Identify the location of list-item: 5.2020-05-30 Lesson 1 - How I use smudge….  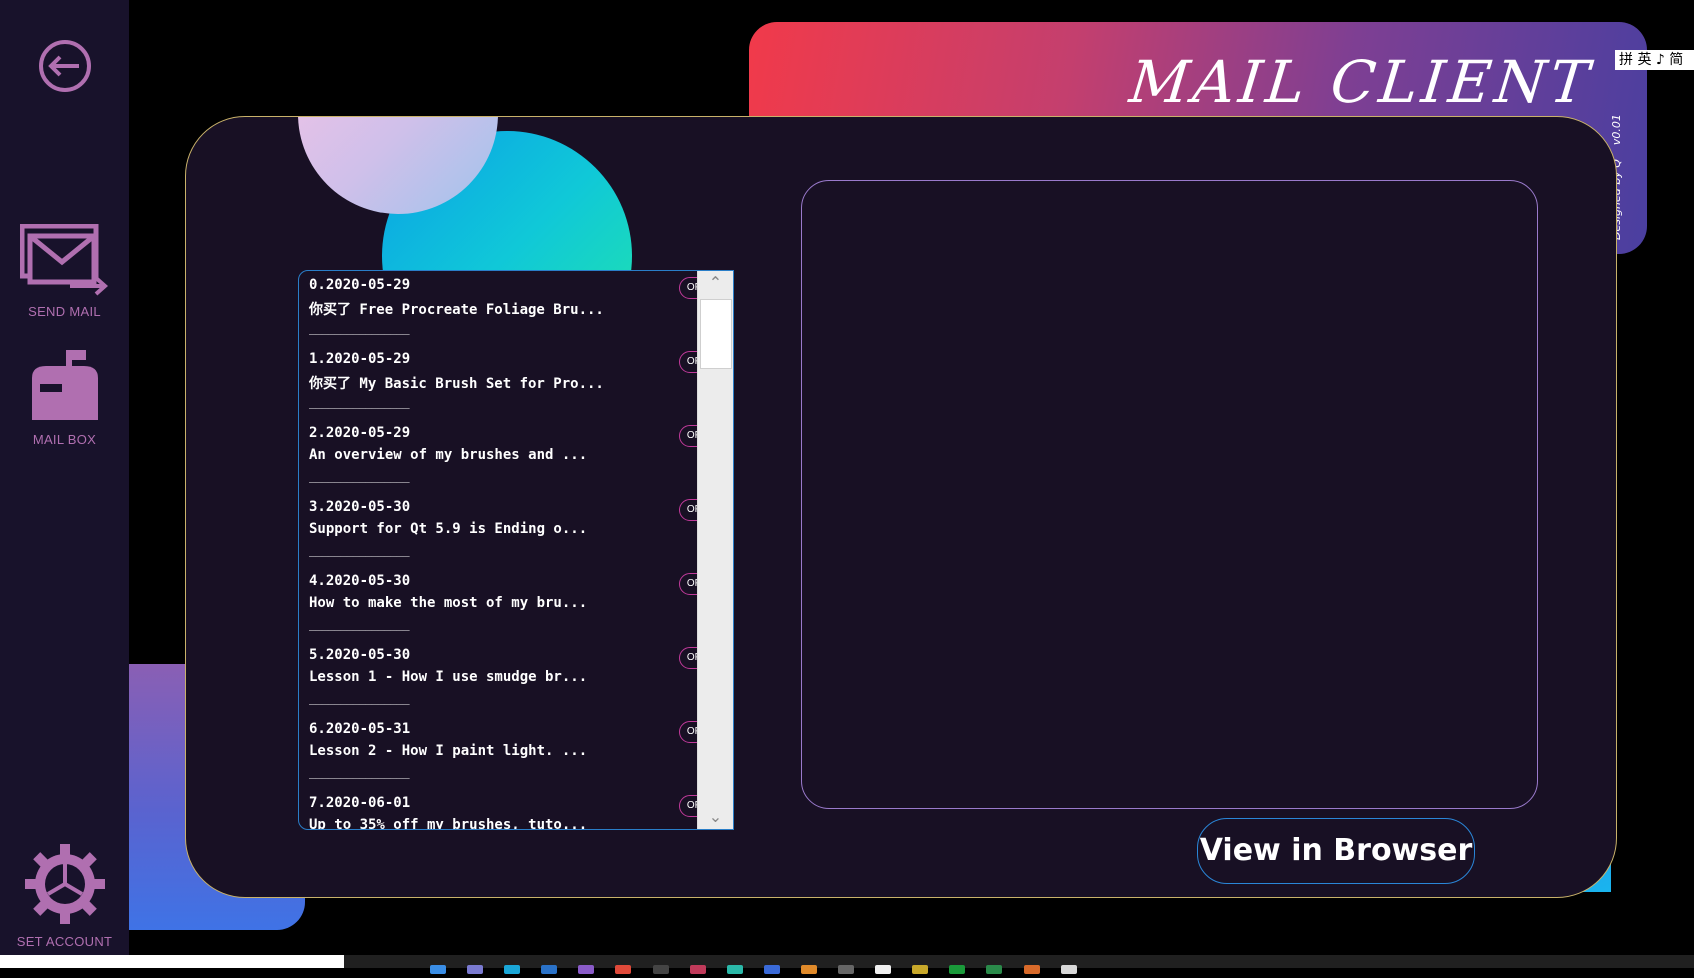
(516, 678).